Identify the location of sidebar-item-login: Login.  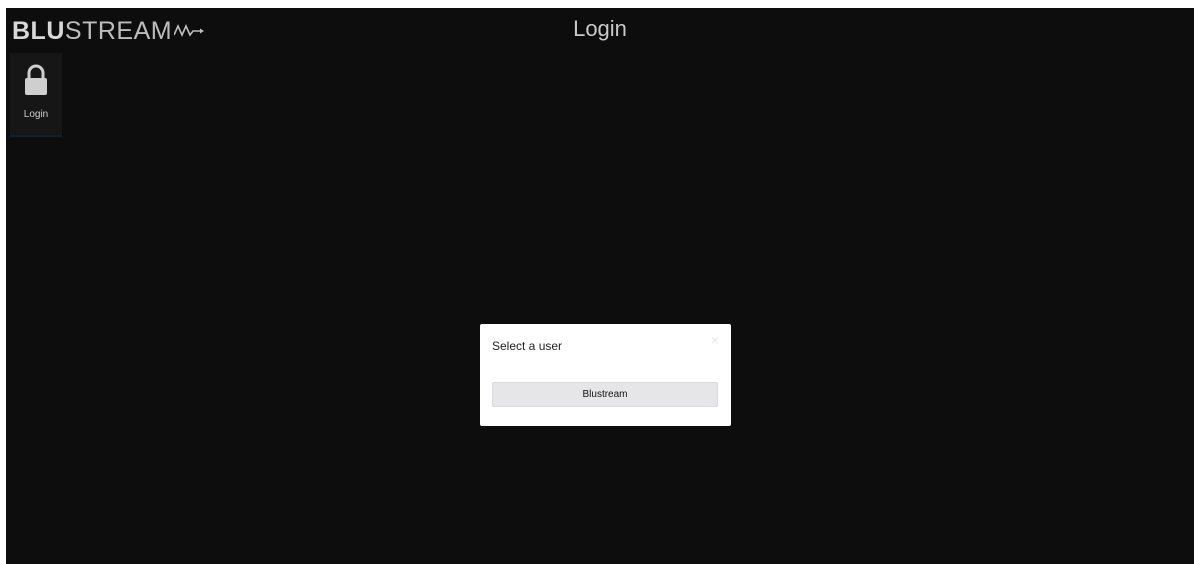
(36, 95).